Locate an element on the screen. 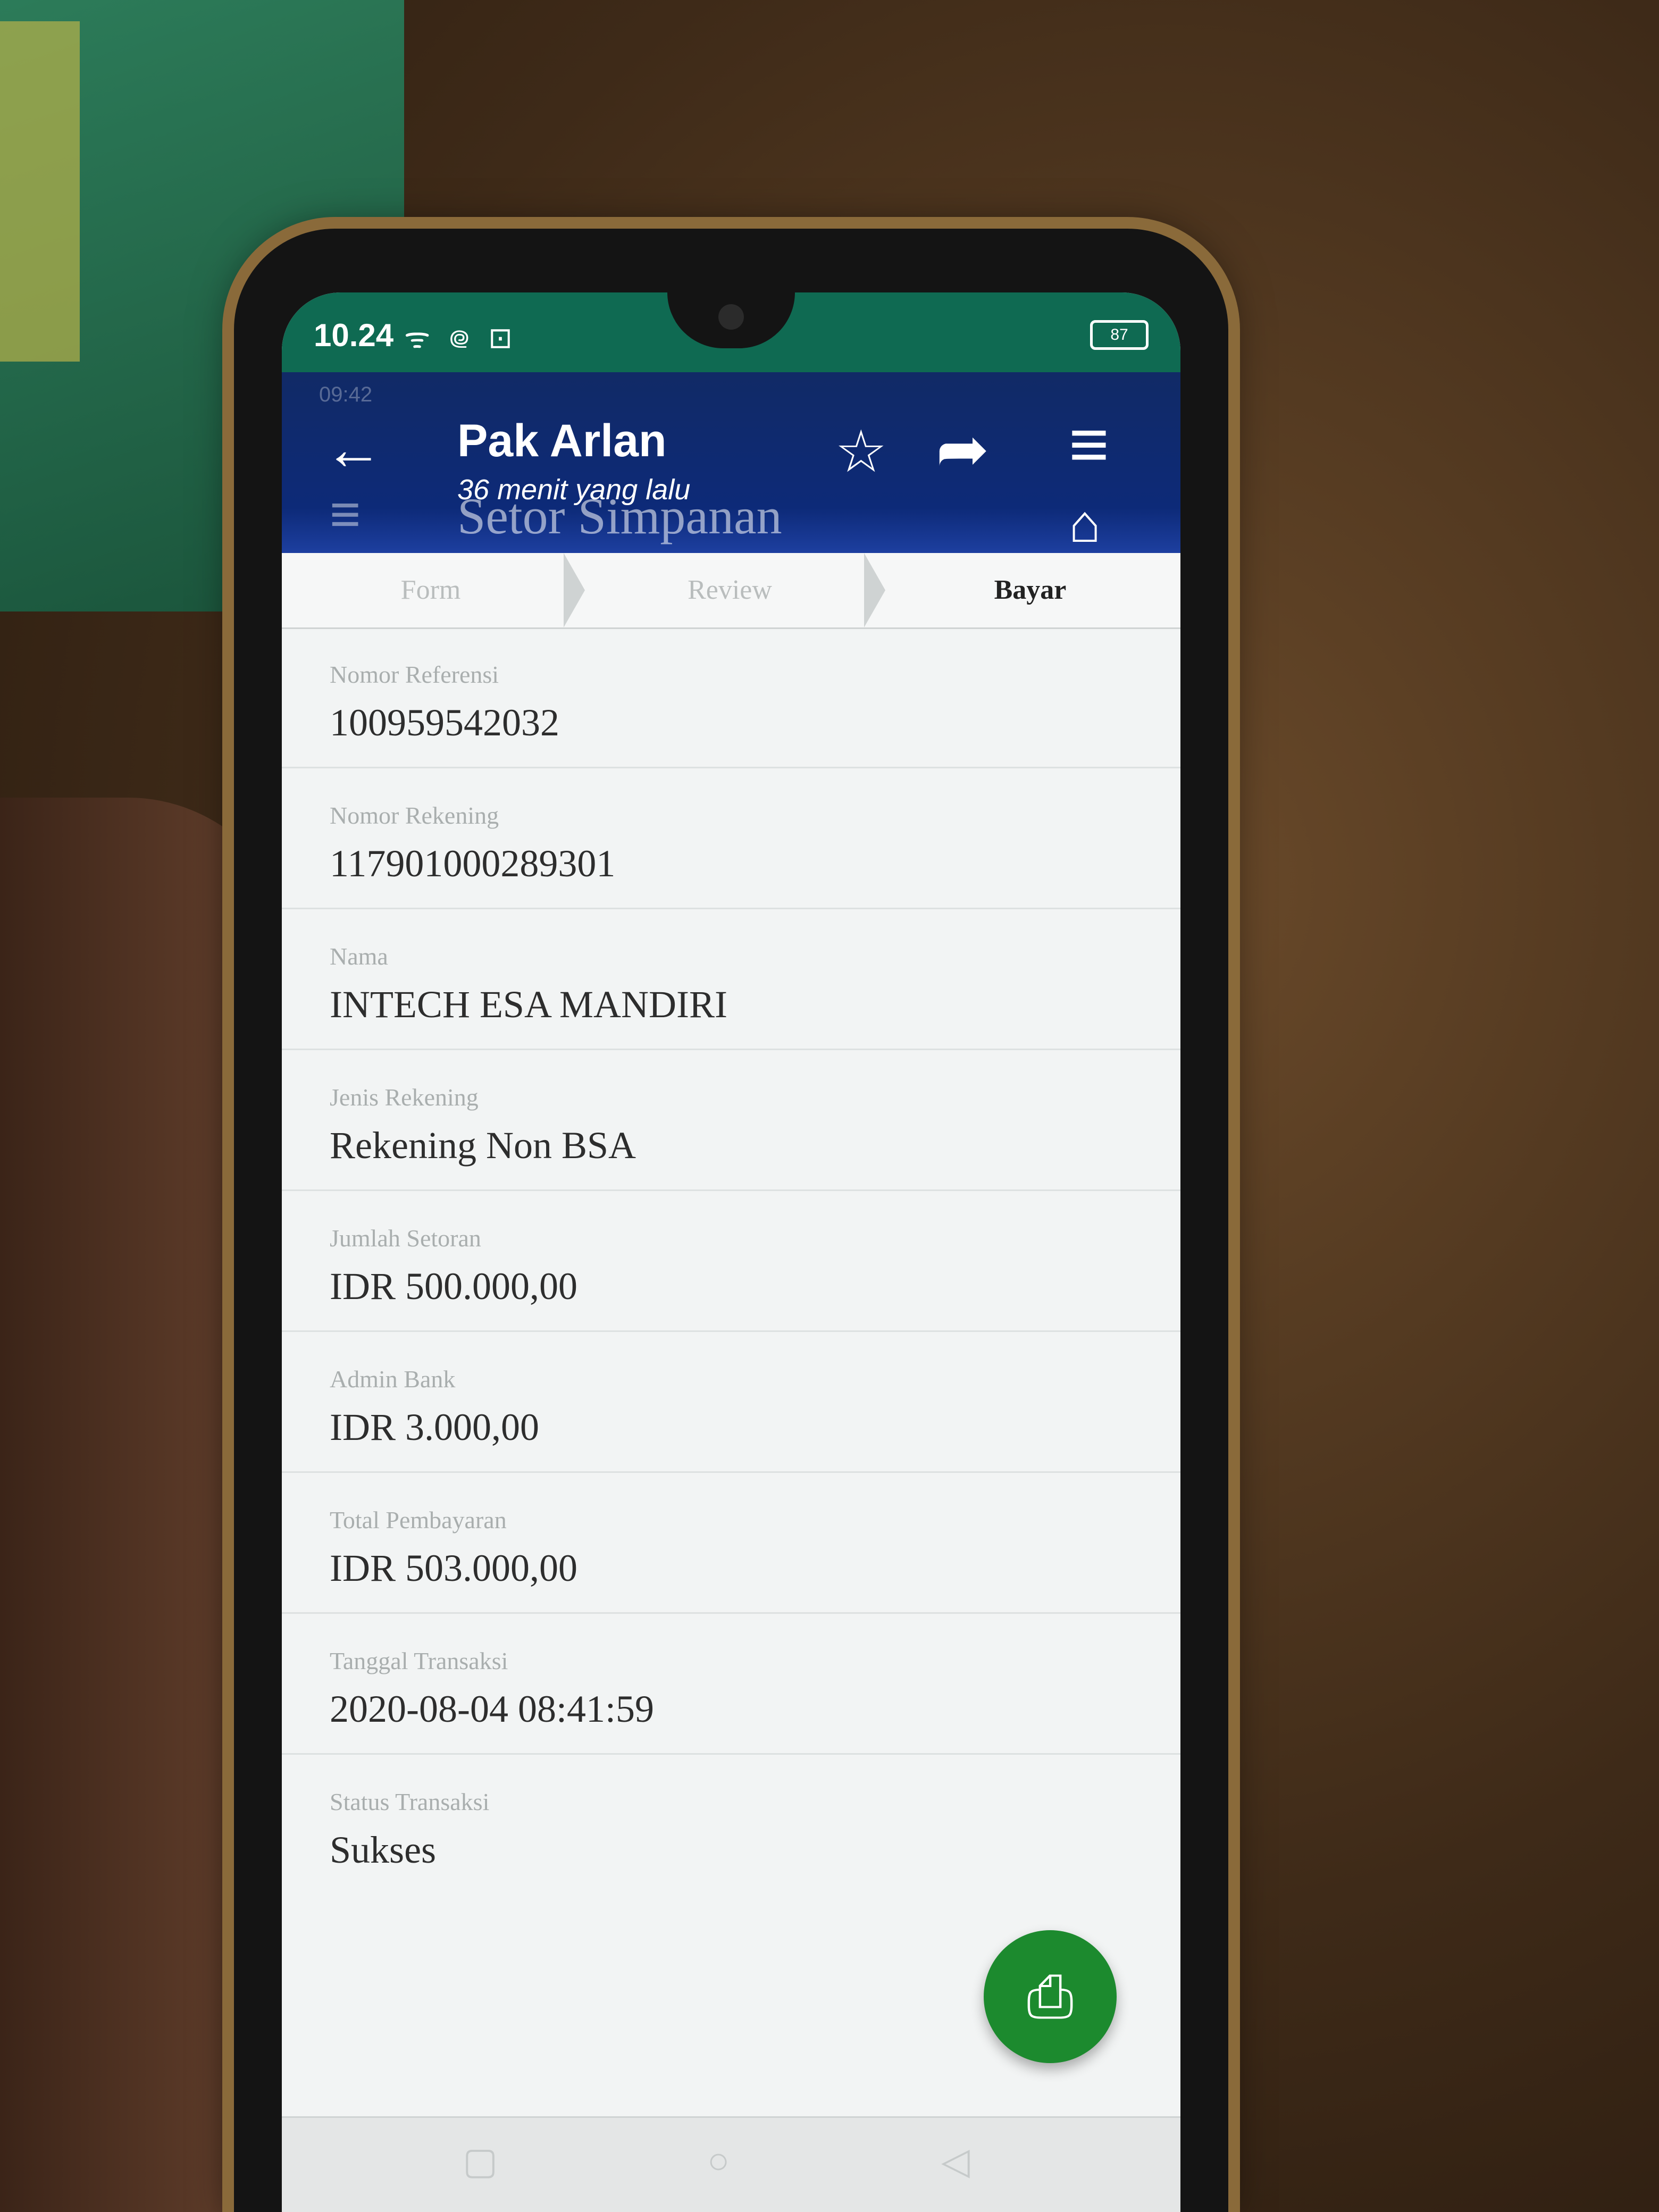  detail-row-admin-bank: Admin Bank IDR 3.000,00 is located at coordinates (731, 1402).